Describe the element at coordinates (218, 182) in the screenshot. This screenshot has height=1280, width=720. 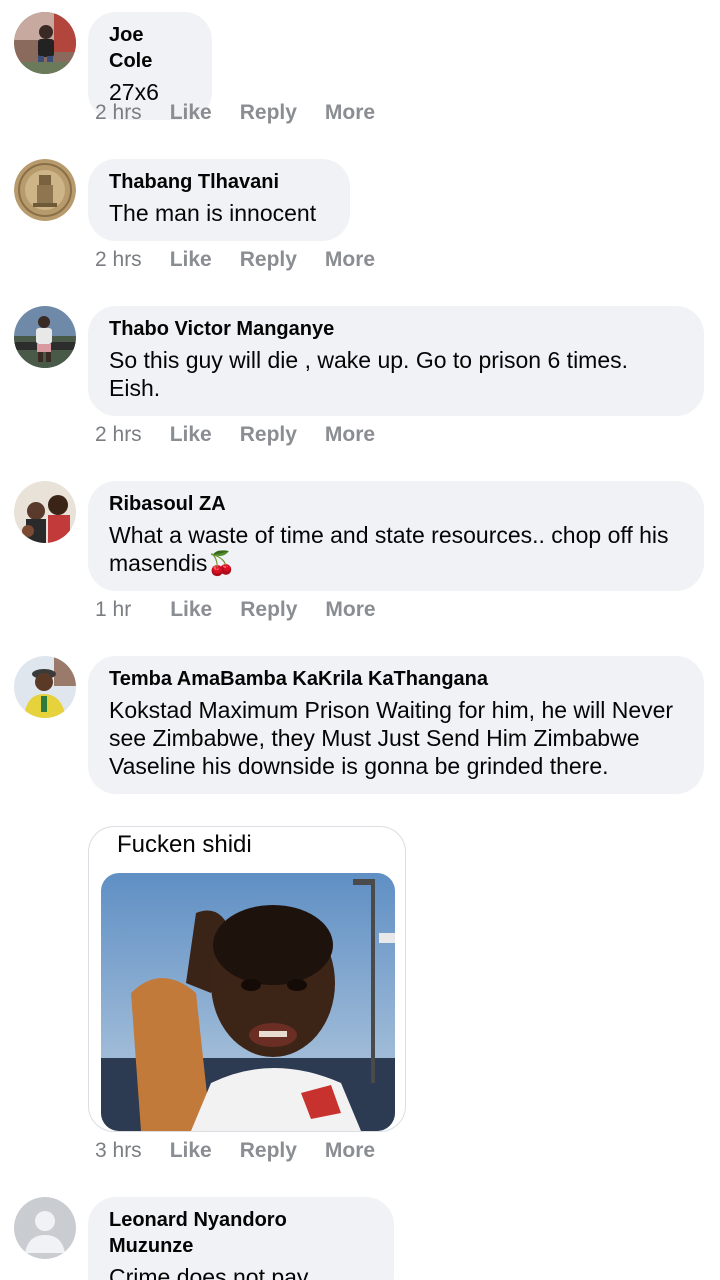
I see `comment-author: Thabang Tlhavani` at that location.